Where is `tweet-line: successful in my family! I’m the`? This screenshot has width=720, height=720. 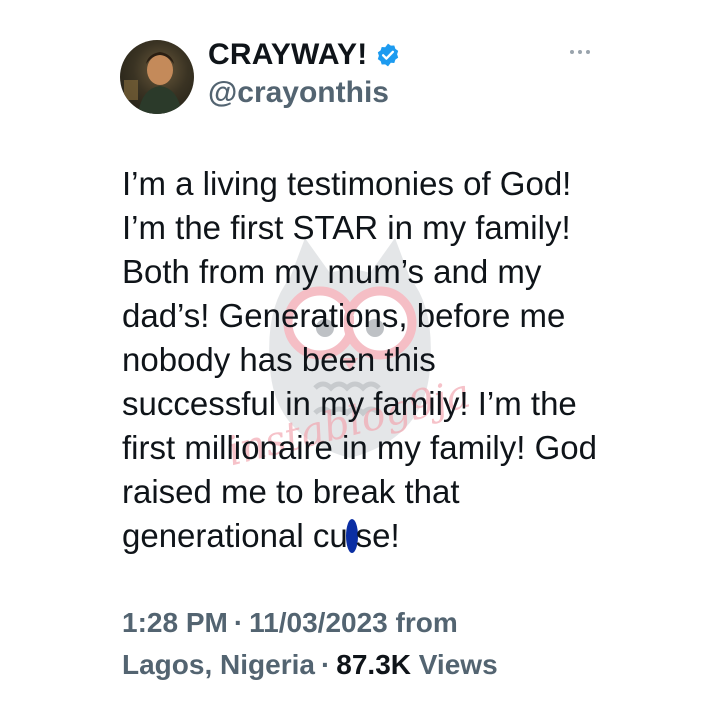 tweet-line: successful in my family! I’m the is located at coordinates (349, 403).